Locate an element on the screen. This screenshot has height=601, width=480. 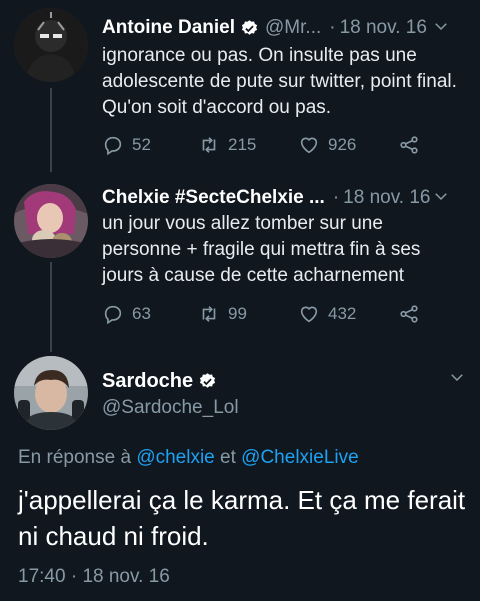
main-author-name-row: Sardoche is located at coordinates (159, 381).